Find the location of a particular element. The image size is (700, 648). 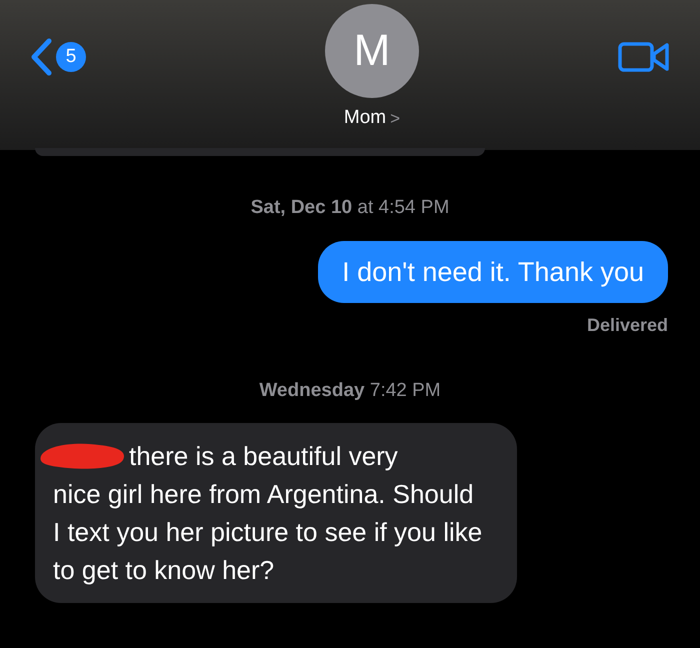

timestamp: Wednesday 7:42 PM is located at coordinates (350, 390).